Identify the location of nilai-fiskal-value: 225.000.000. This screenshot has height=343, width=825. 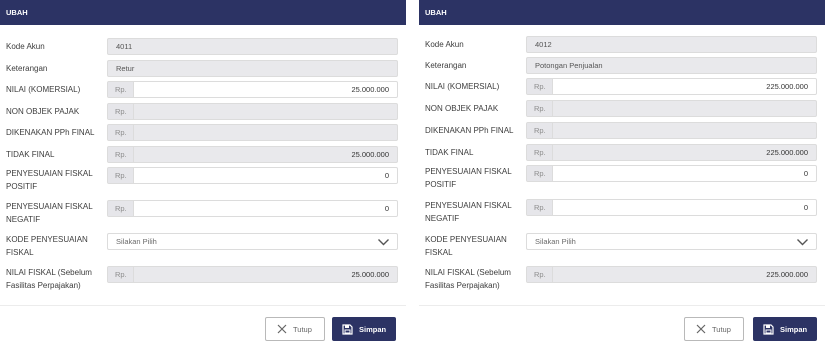
(787, 274).